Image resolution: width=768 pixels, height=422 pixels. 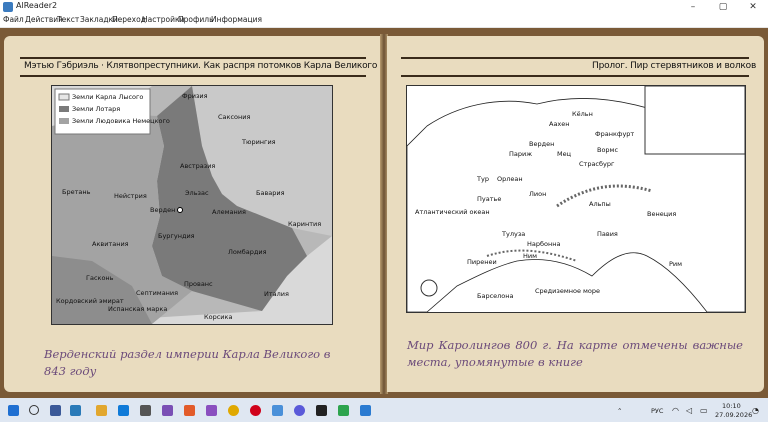 I want to click on map-label: Барселона, so click(x=495, y=296).